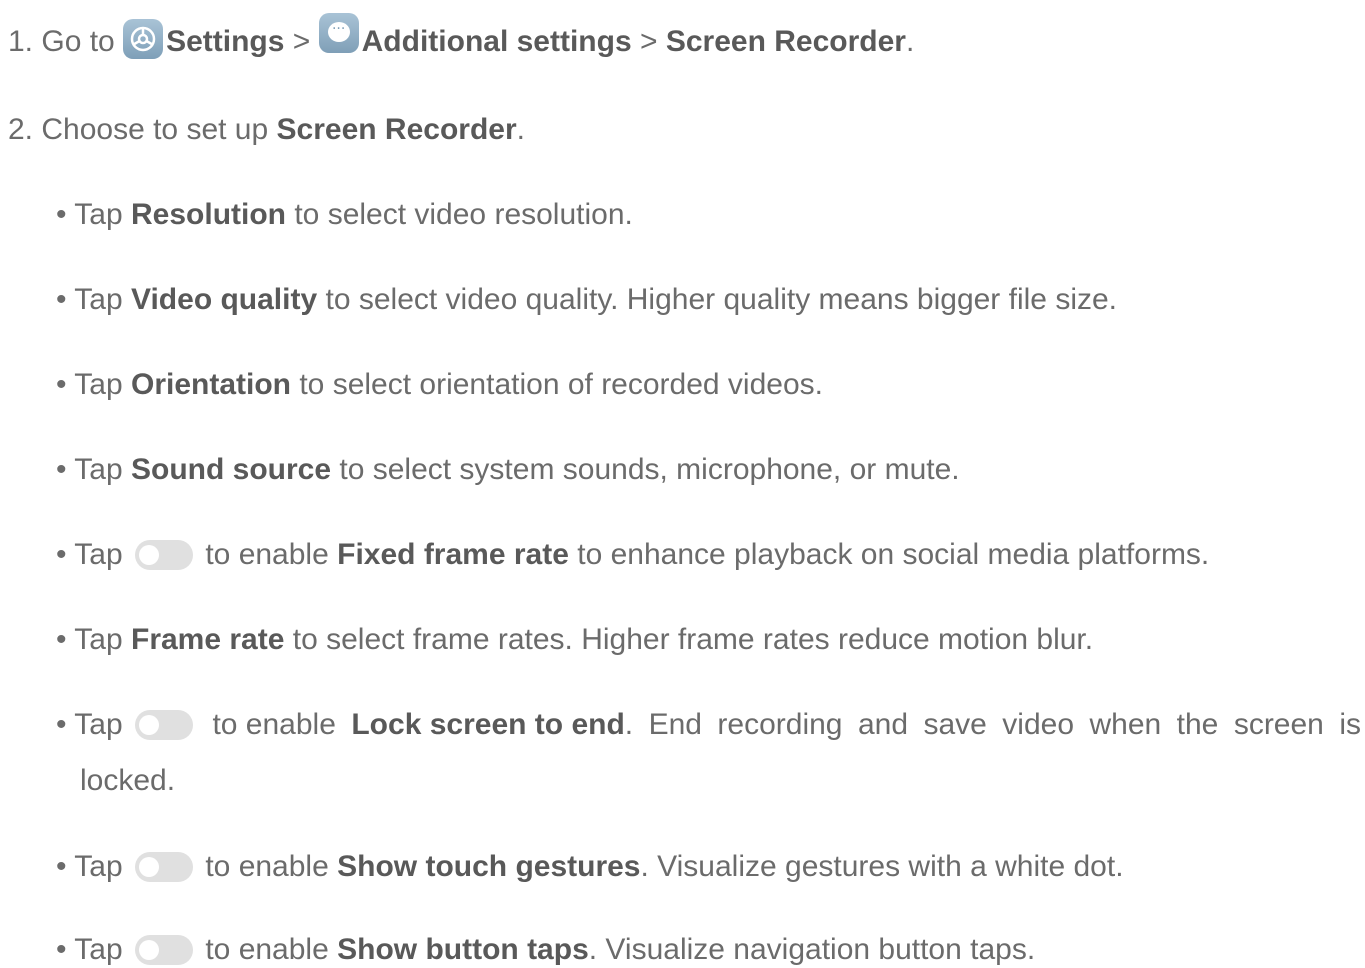  What do you see at coordinates (224, 299) in the screenshot?
I see `bullet-bold: Video quality` at bounding box center [224, 299].